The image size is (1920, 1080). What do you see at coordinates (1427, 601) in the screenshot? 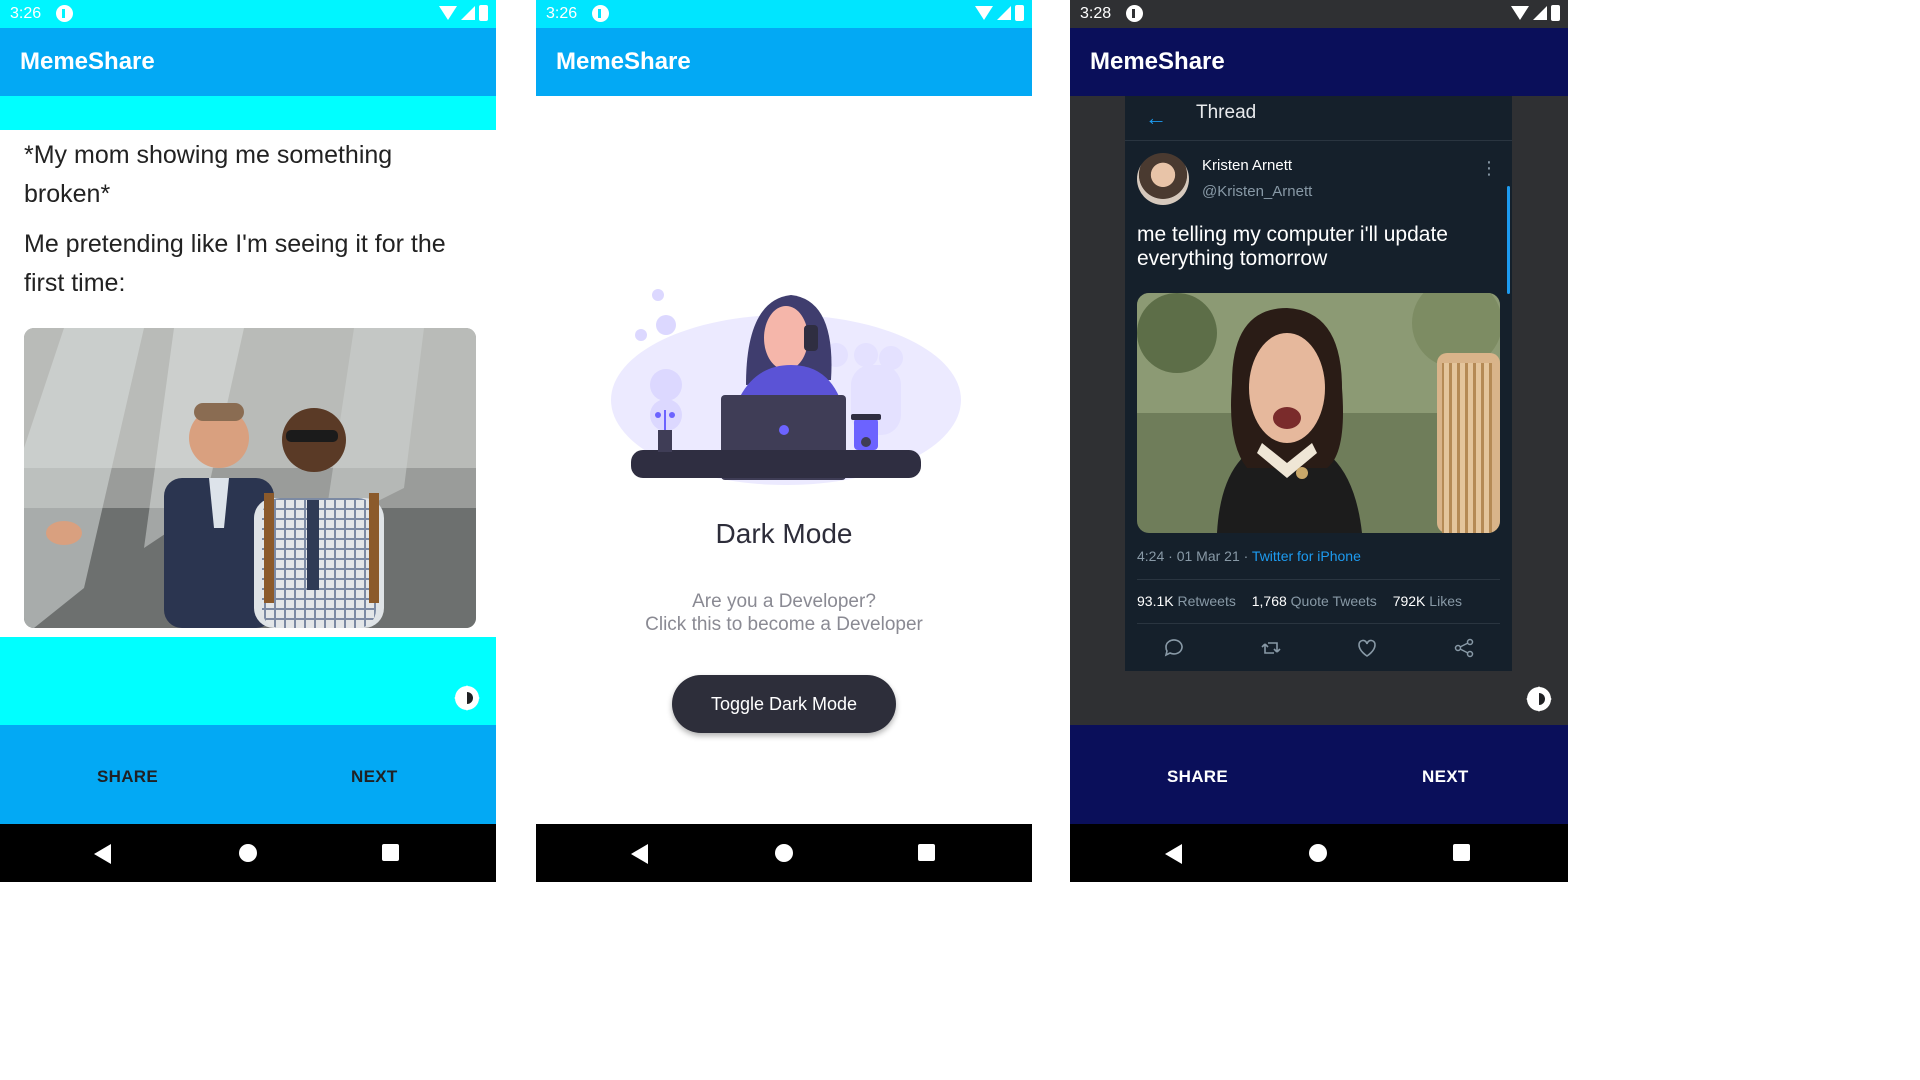
I see `likes-stat: 792K Likes` at bounding box center [1427, 601].